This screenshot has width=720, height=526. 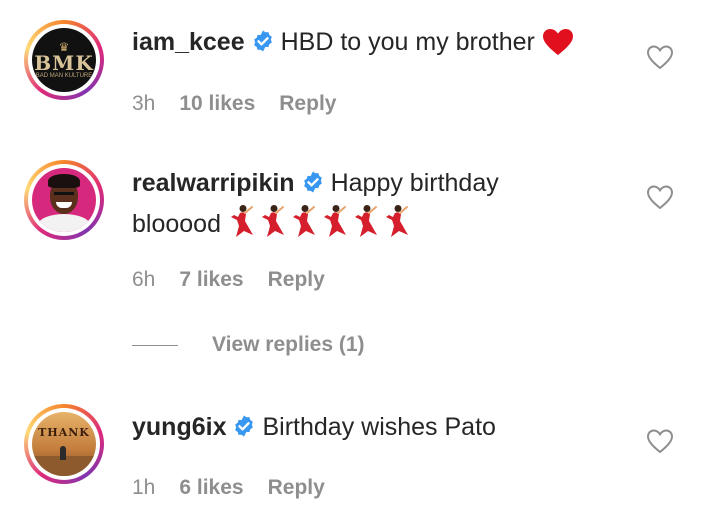 I want to click on avatar-logo-text: BMK, so click(x=64, y=62).